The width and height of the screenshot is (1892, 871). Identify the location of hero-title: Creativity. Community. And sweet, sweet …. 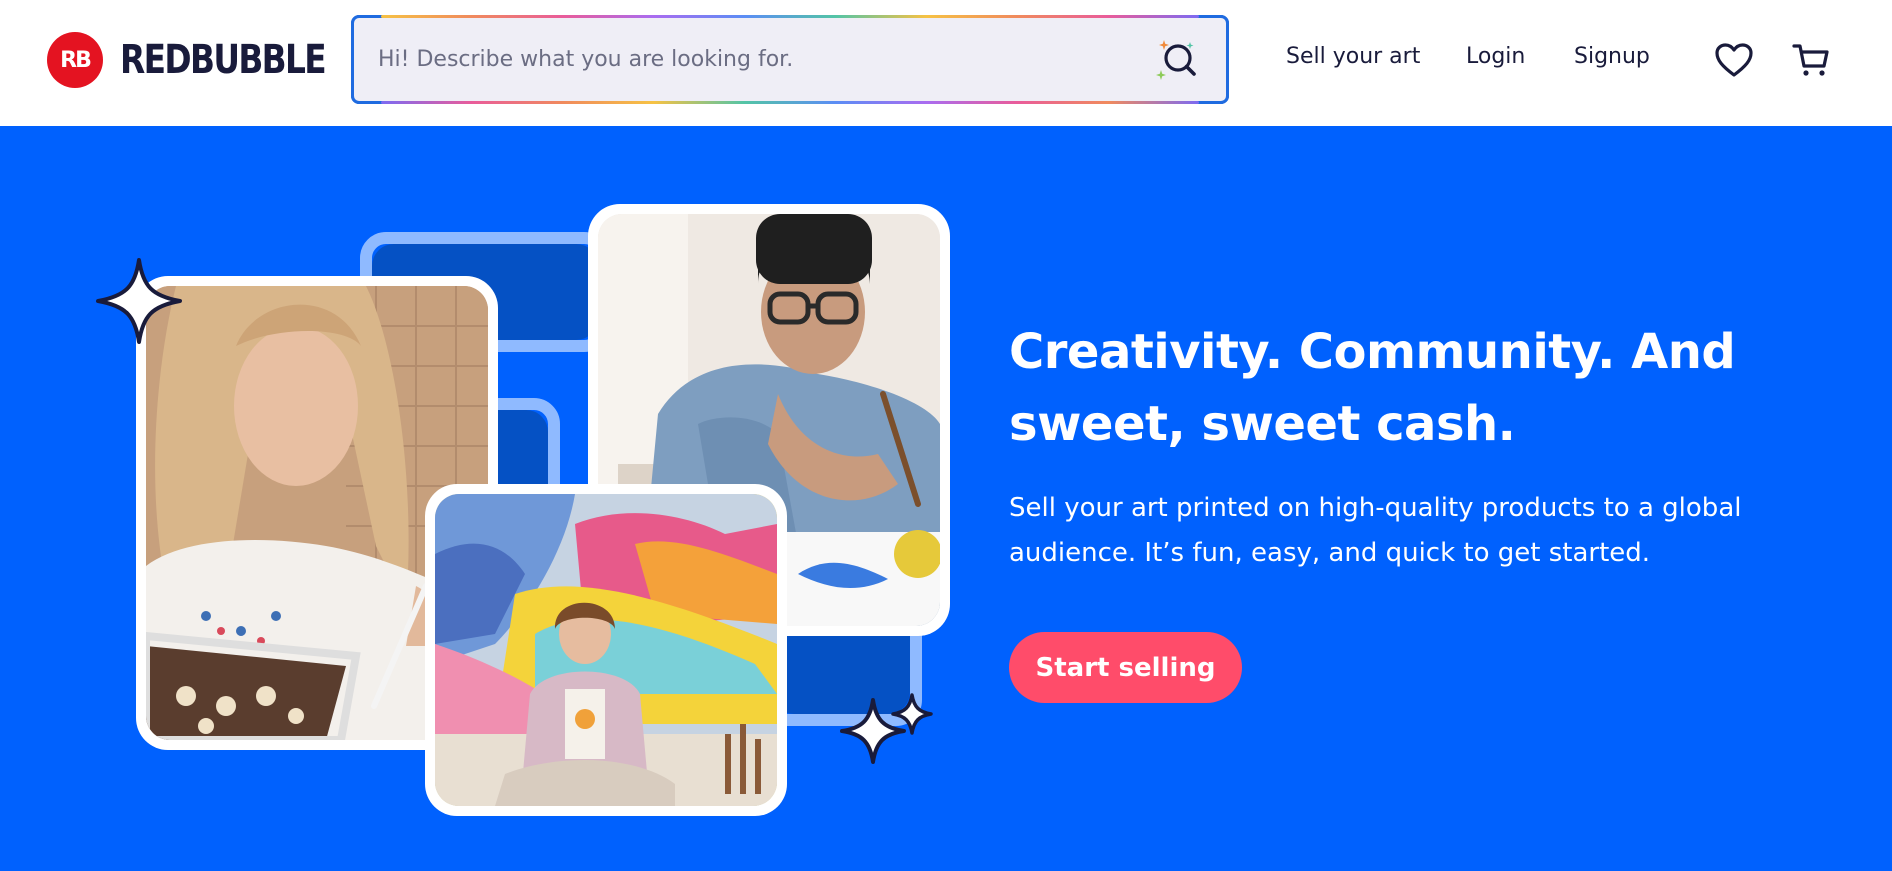
(1372, 388).